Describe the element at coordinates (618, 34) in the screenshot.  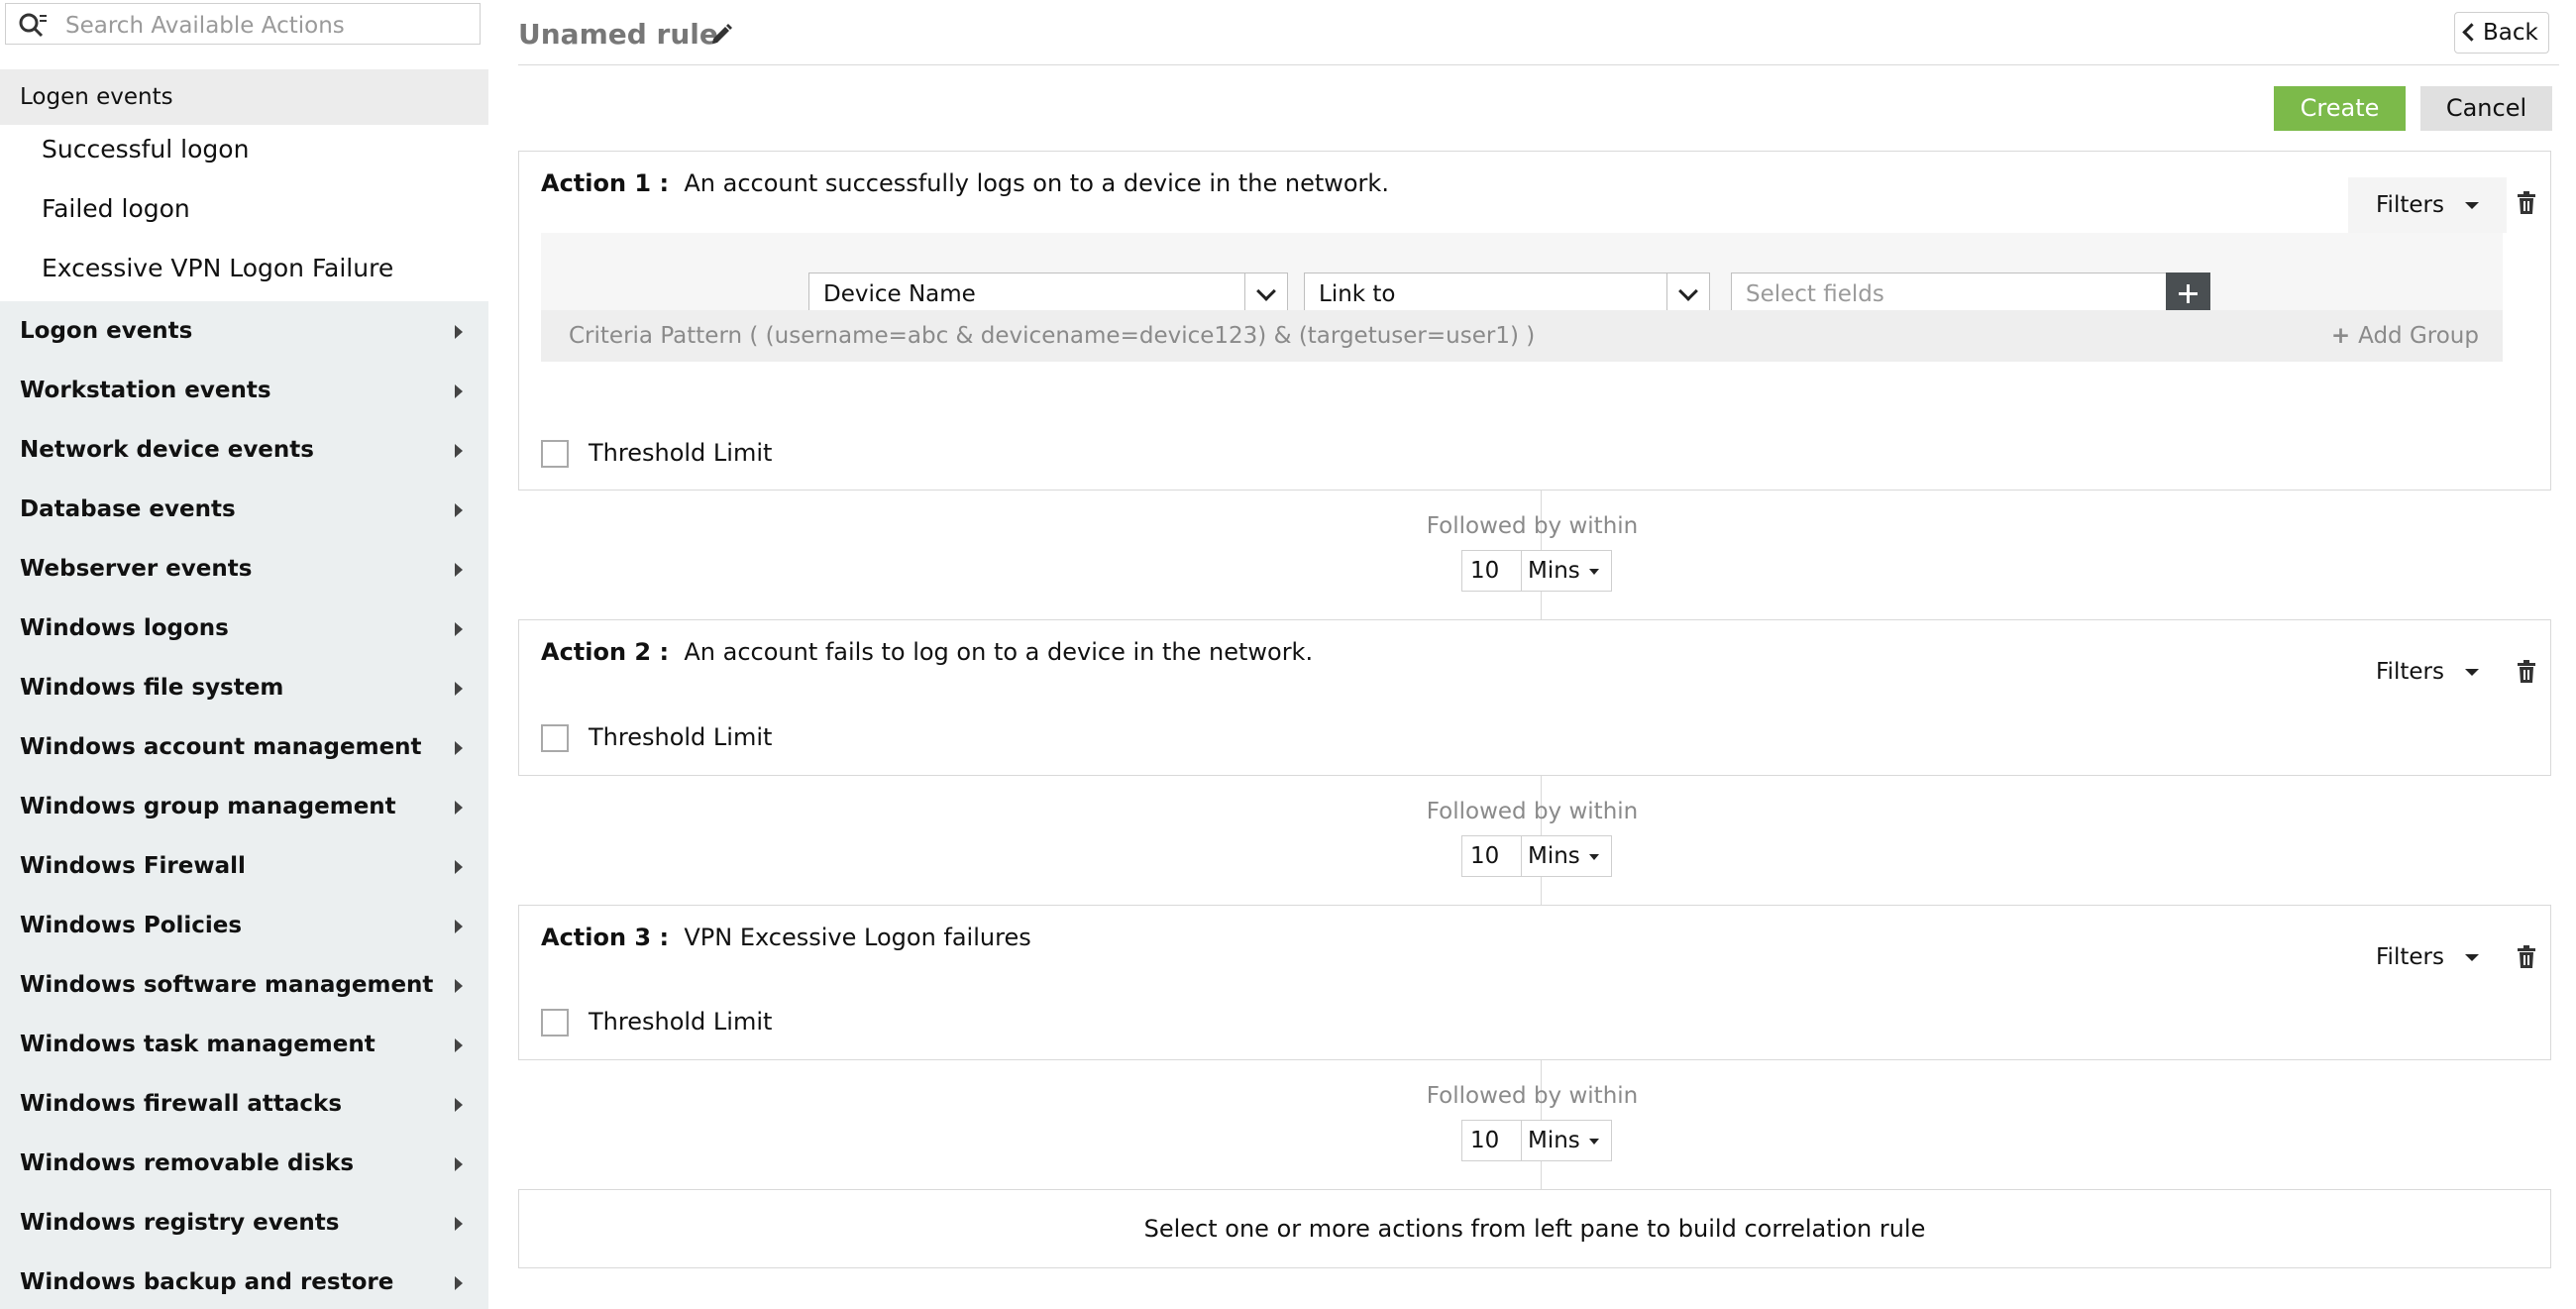
I see `rule-title: Unamed rule` at that location.